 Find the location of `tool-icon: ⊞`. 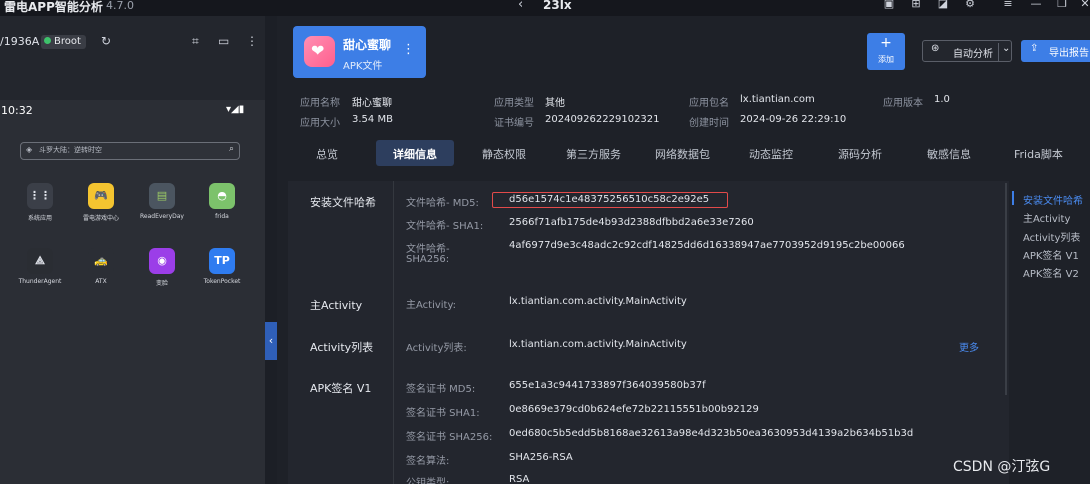

tool-icon: ⊞ is located at coordinates (916, 5).